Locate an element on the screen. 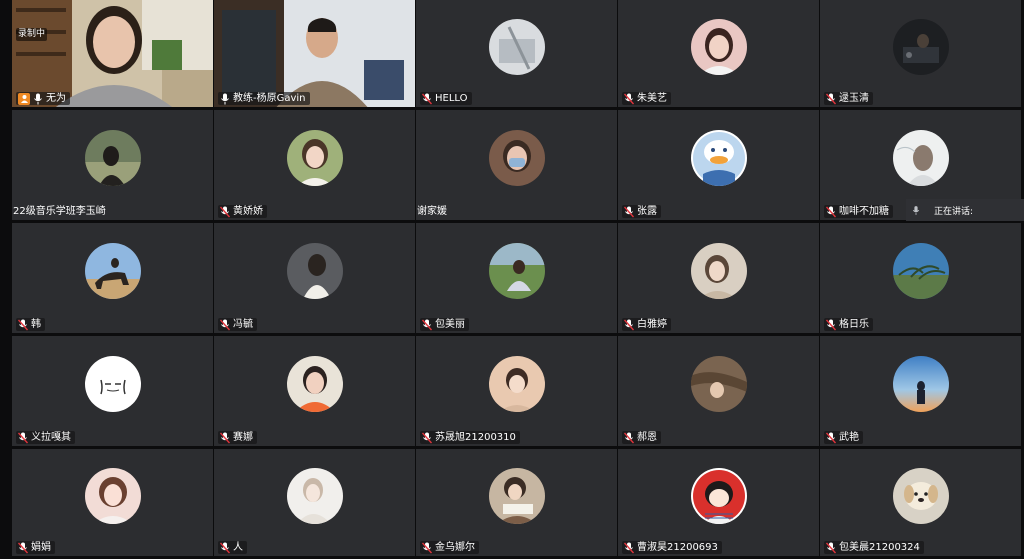 Image resolution: width=1024 pixels, height=559 pixels. participant-nametag: 武艳 is located at coordinates (843, 437).